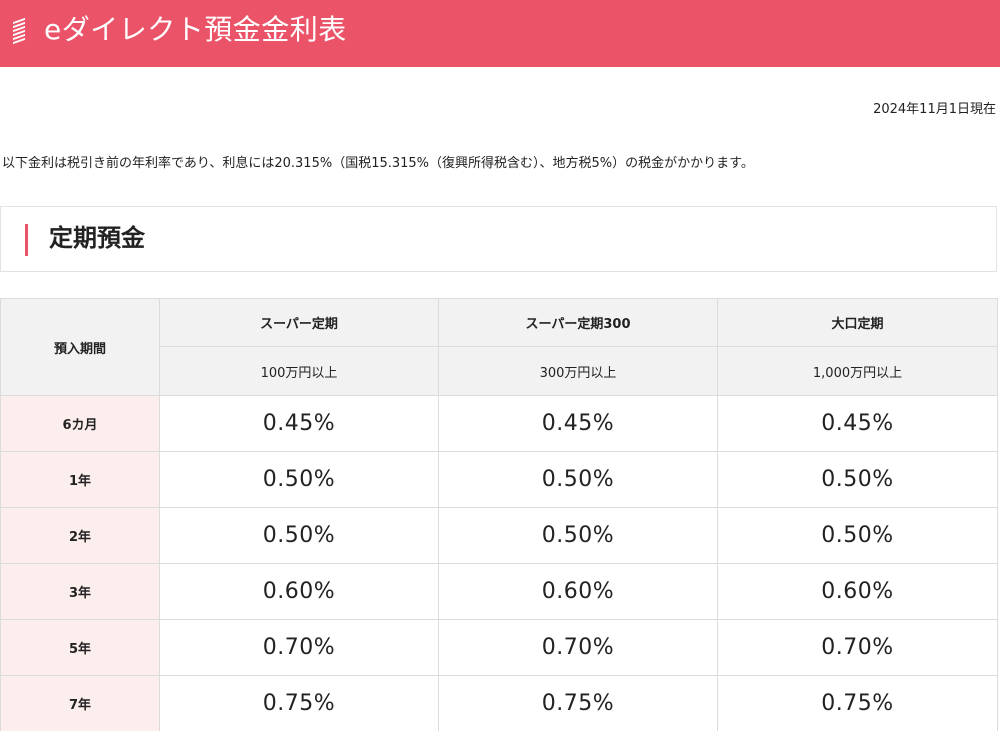 Image resolution: width=1000 pixels, height=731 pixels. What do you see at coordinates (299, 371) in the screenshot?
I see `product-condition-super-teiki: 100万円以上` at bounding box center [299, 371].